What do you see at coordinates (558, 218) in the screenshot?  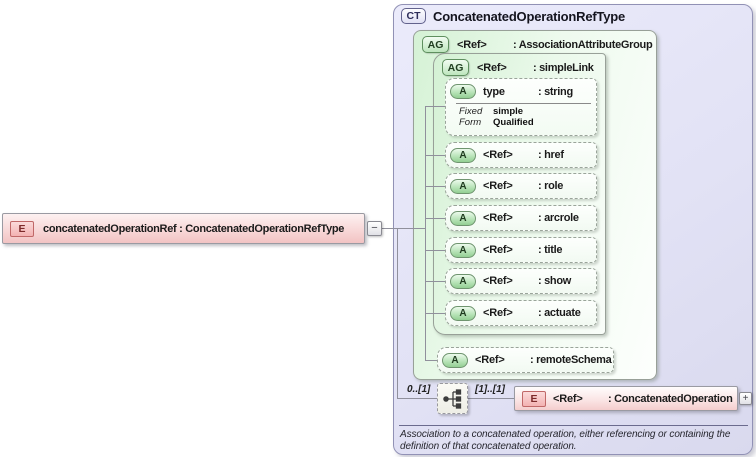 I see `attribute-type: : arcrole` at bounding box center [558, 218].